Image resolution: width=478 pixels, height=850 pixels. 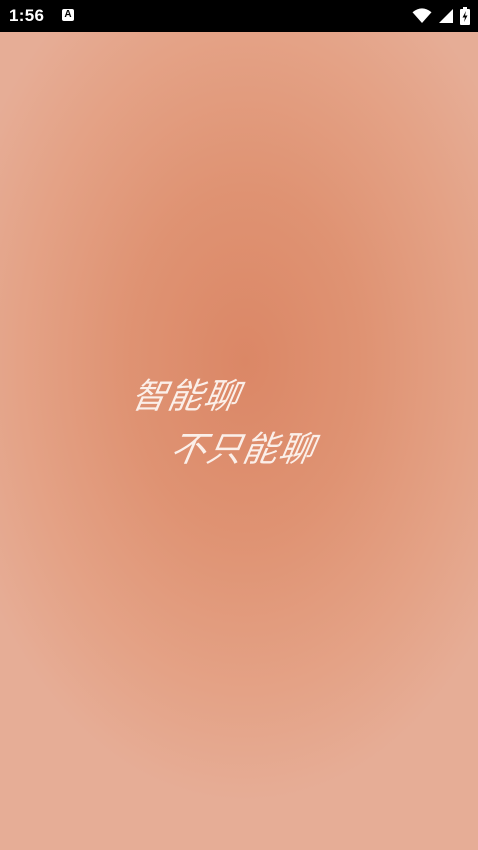 I want to click on slogan-line-2: 不只能聊, so click(x=243, y=450).